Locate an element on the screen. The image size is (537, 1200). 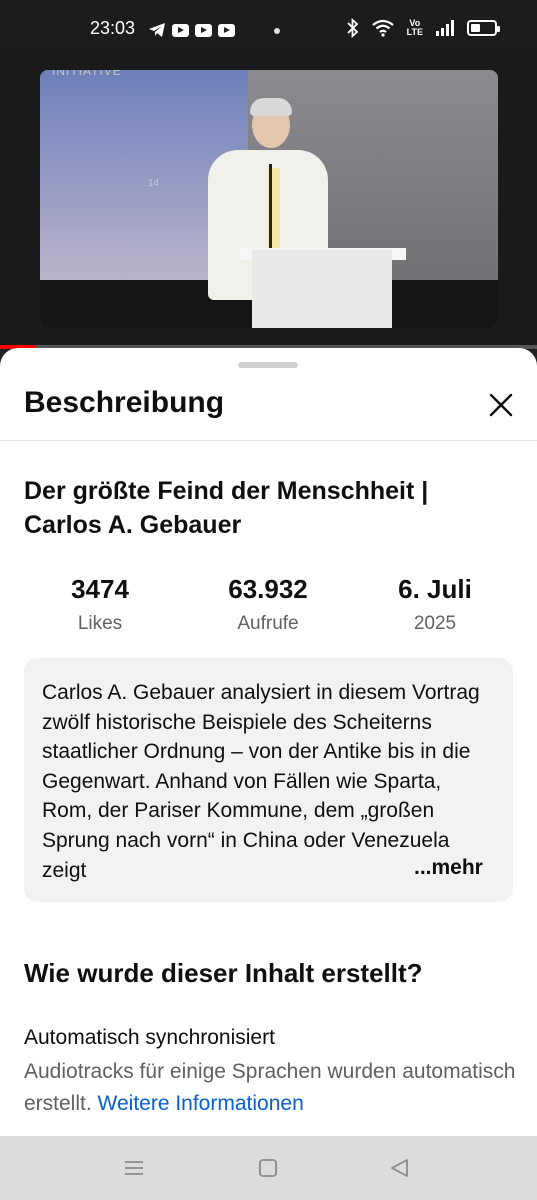
system-nav-bar is located at coordinates (268, 1168).